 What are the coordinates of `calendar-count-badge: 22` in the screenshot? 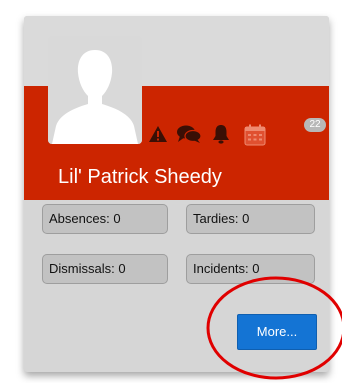 It's located at (315, 125).